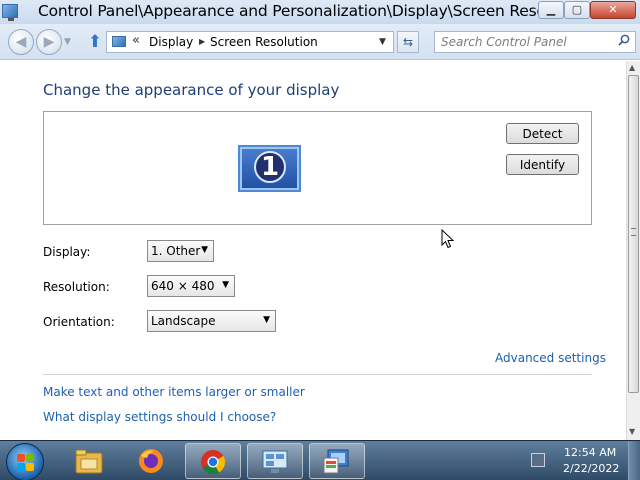  I want to click on vertical-scrollbar: ▲ ▼, so click(633, 250).